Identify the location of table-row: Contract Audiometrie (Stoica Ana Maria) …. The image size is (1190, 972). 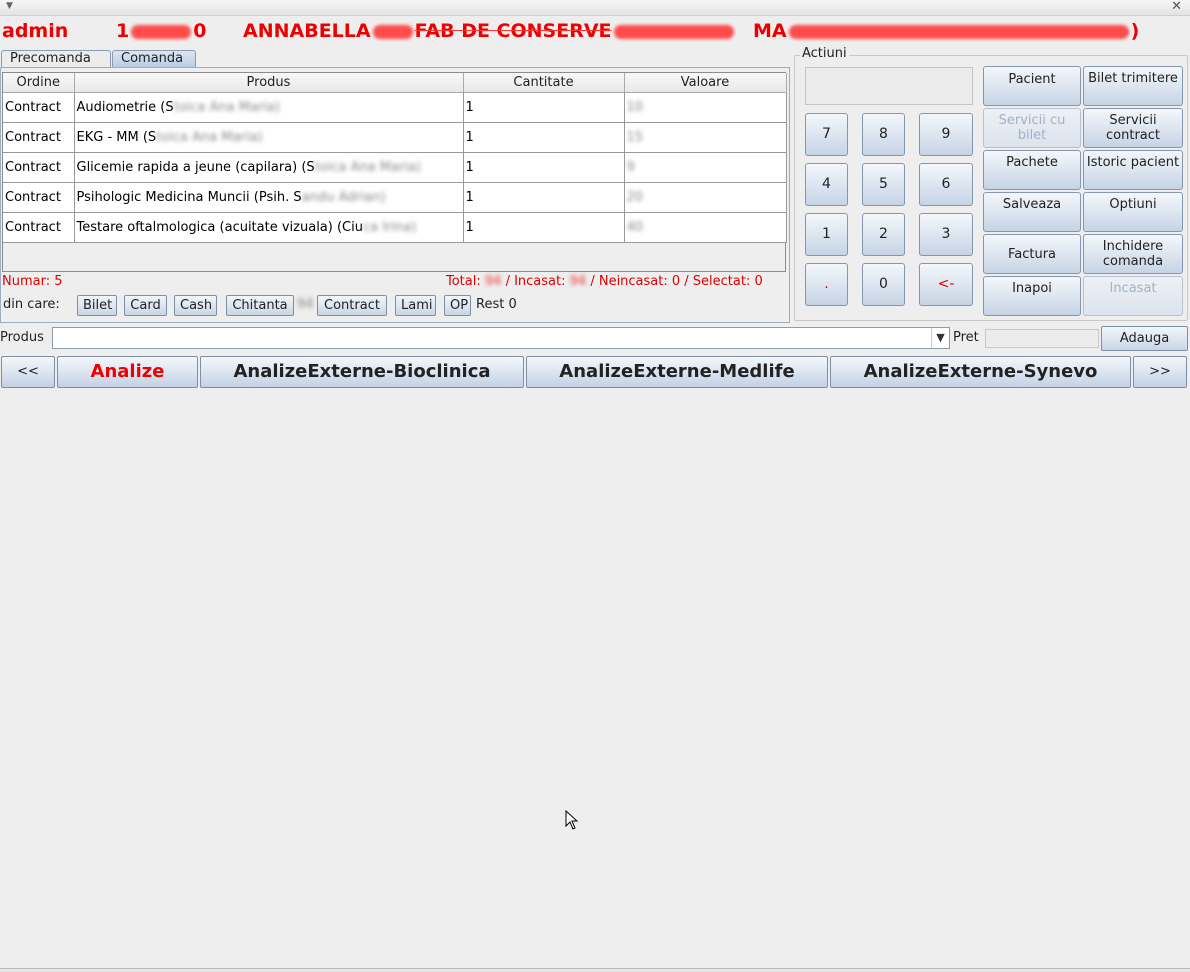
(395, 107).